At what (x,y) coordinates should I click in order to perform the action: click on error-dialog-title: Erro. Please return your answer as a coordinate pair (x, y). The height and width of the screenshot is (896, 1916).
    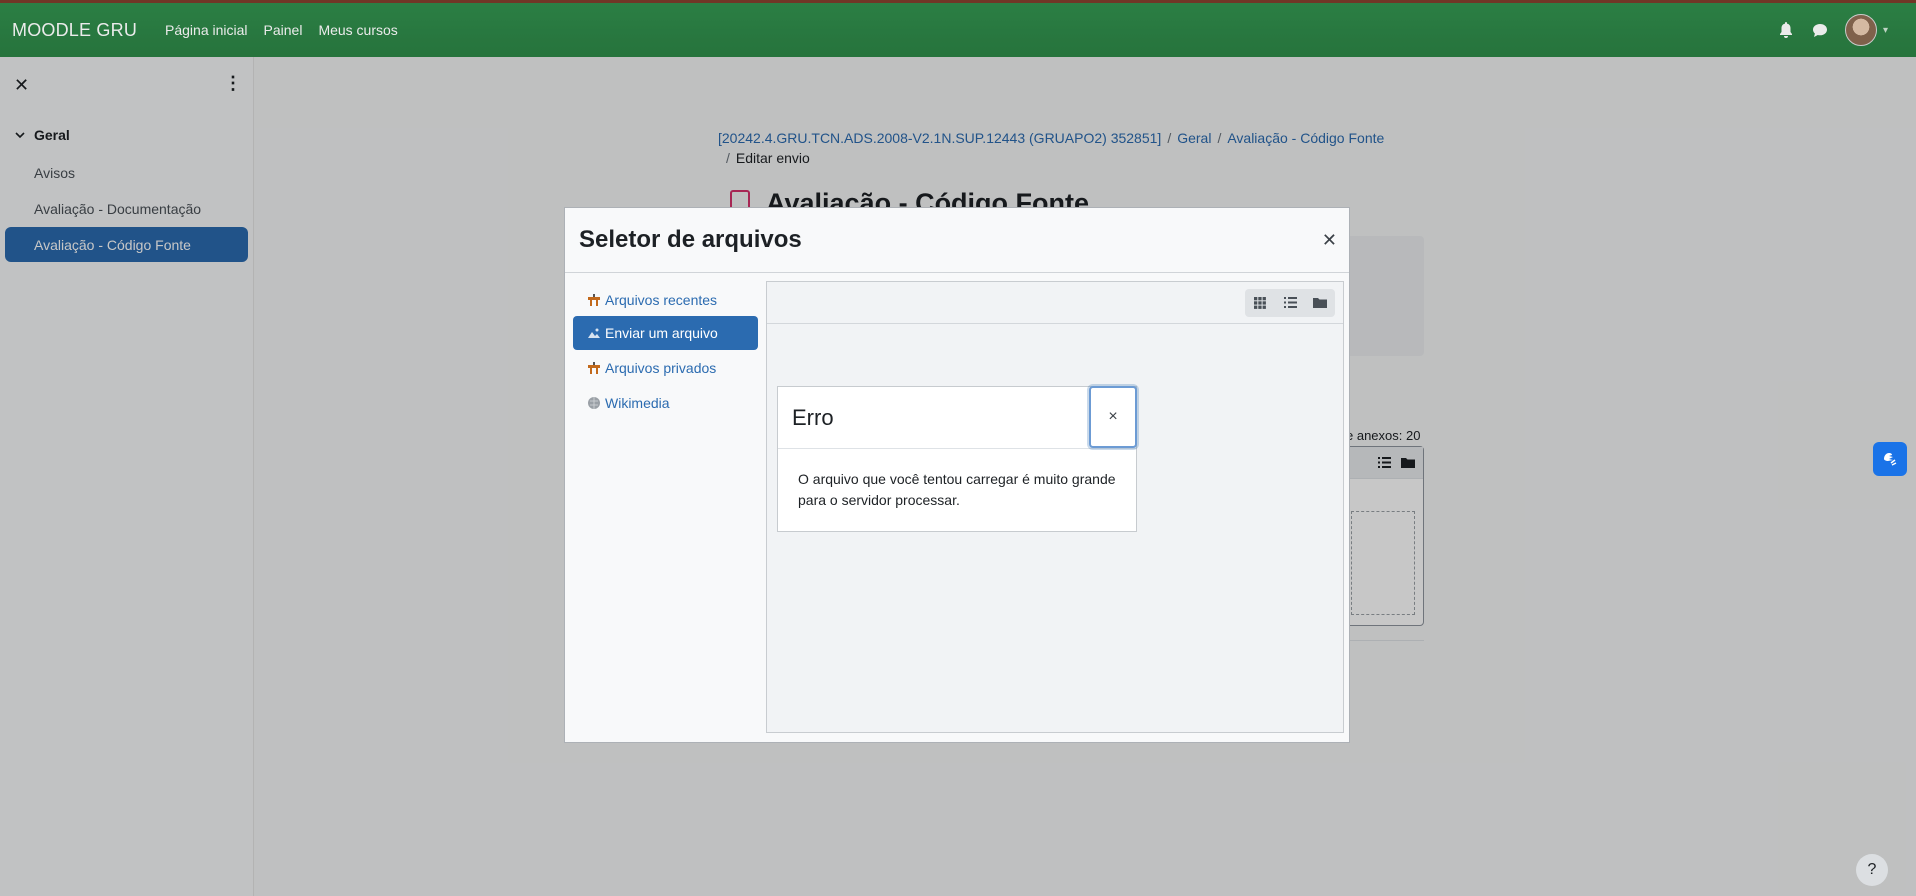
    Looking at the image, I should click on (813, 417).